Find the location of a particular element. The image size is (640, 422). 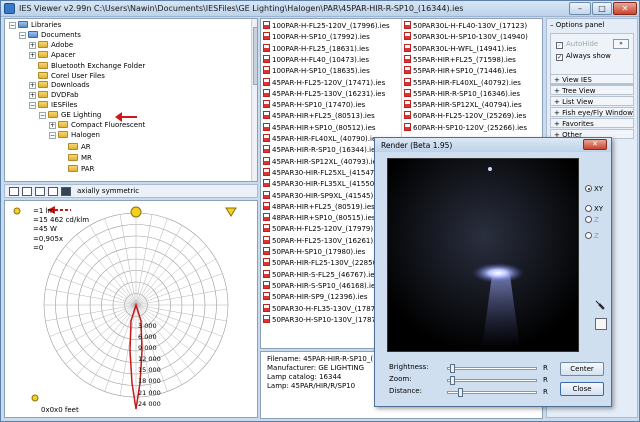

print-icon is located at coordinates (53, 191).